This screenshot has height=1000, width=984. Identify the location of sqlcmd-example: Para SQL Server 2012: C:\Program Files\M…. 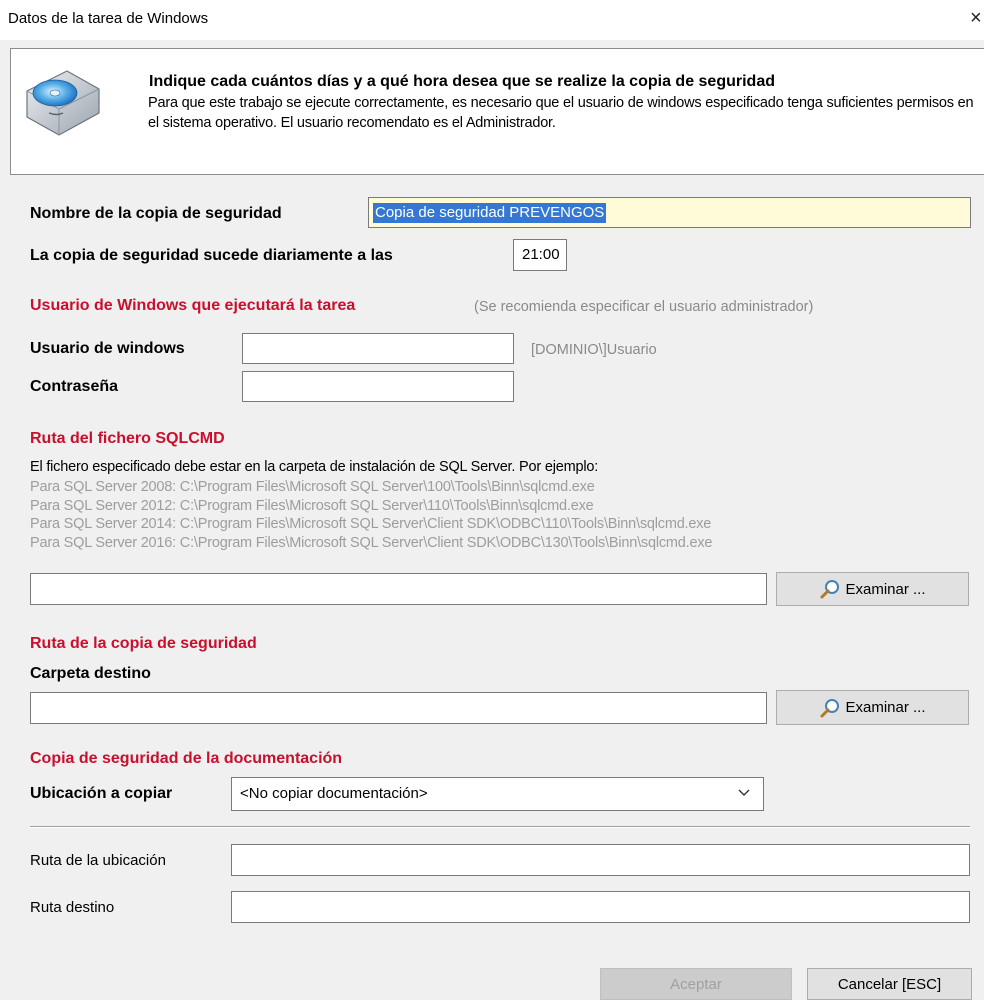
(312, 505).